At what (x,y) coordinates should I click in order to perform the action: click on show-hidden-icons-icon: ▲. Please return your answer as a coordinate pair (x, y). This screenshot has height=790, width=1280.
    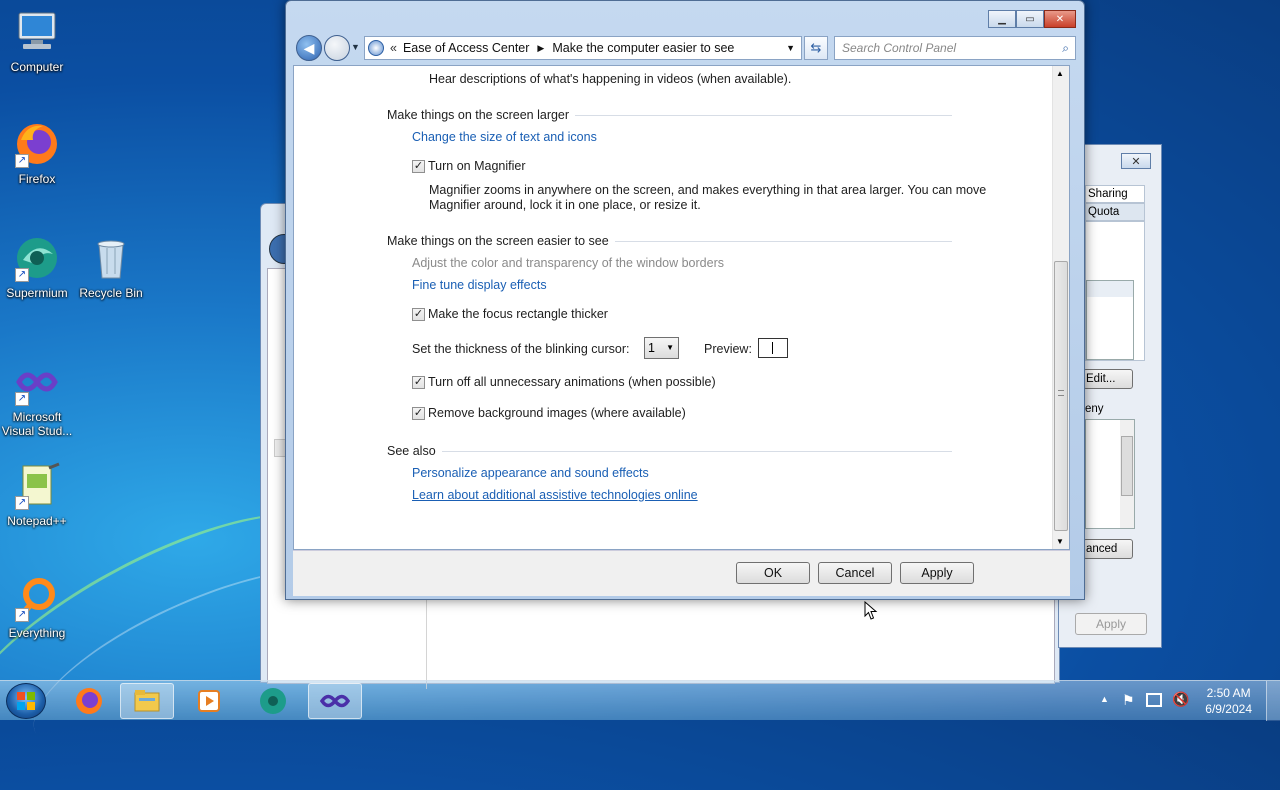
    Looking at the image, I should click on (1104, 699).